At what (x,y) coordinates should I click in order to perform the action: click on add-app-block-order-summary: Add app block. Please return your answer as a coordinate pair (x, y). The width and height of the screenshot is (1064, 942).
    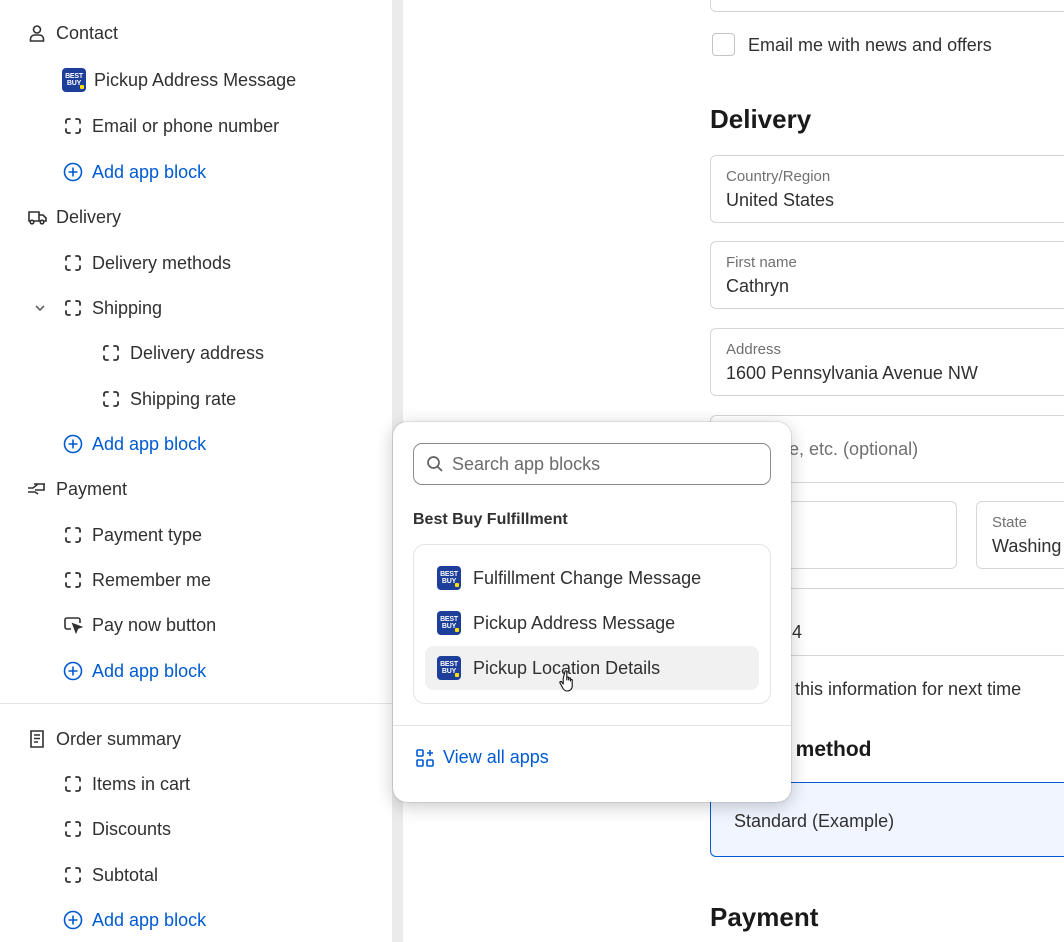
    Looking at the image, I should click on (134, 920).